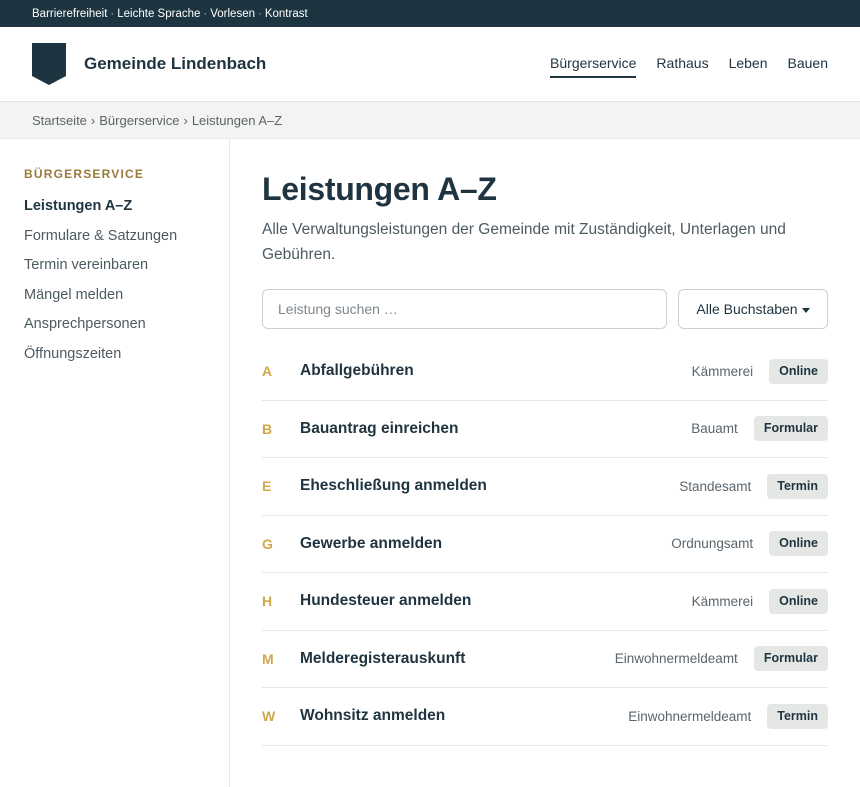  I want to click on service-letter: G, so click(267, 543).